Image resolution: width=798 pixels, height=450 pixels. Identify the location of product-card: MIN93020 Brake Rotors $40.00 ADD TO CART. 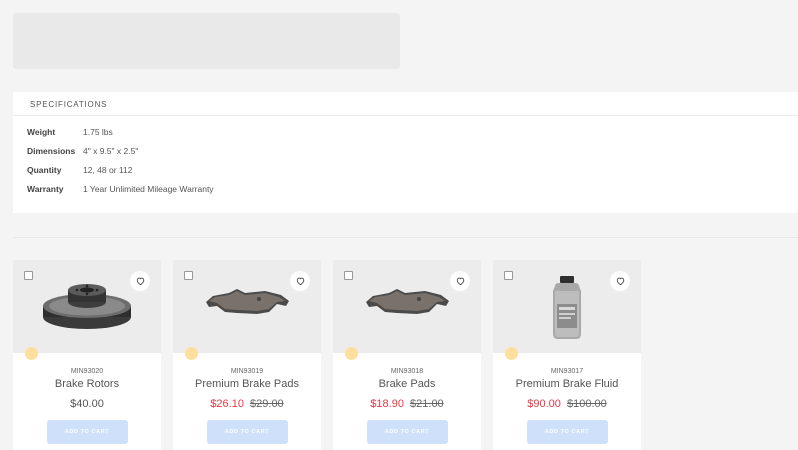
(87, 355).